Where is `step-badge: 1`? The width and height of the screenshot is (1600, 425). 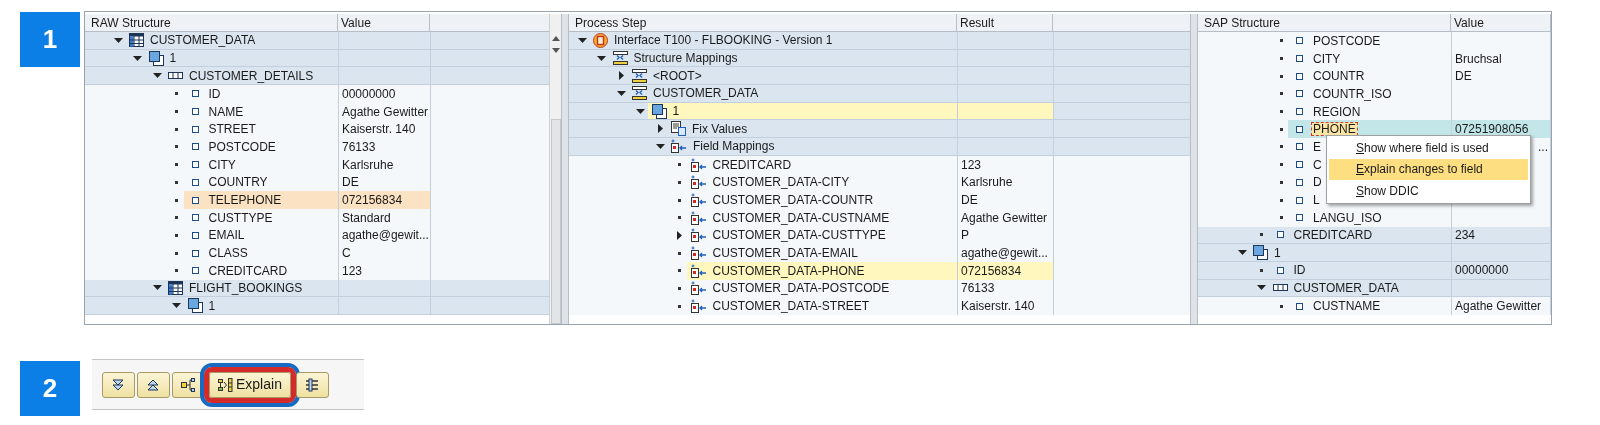 step-badge: 1 is located at coordinates (50, 39).